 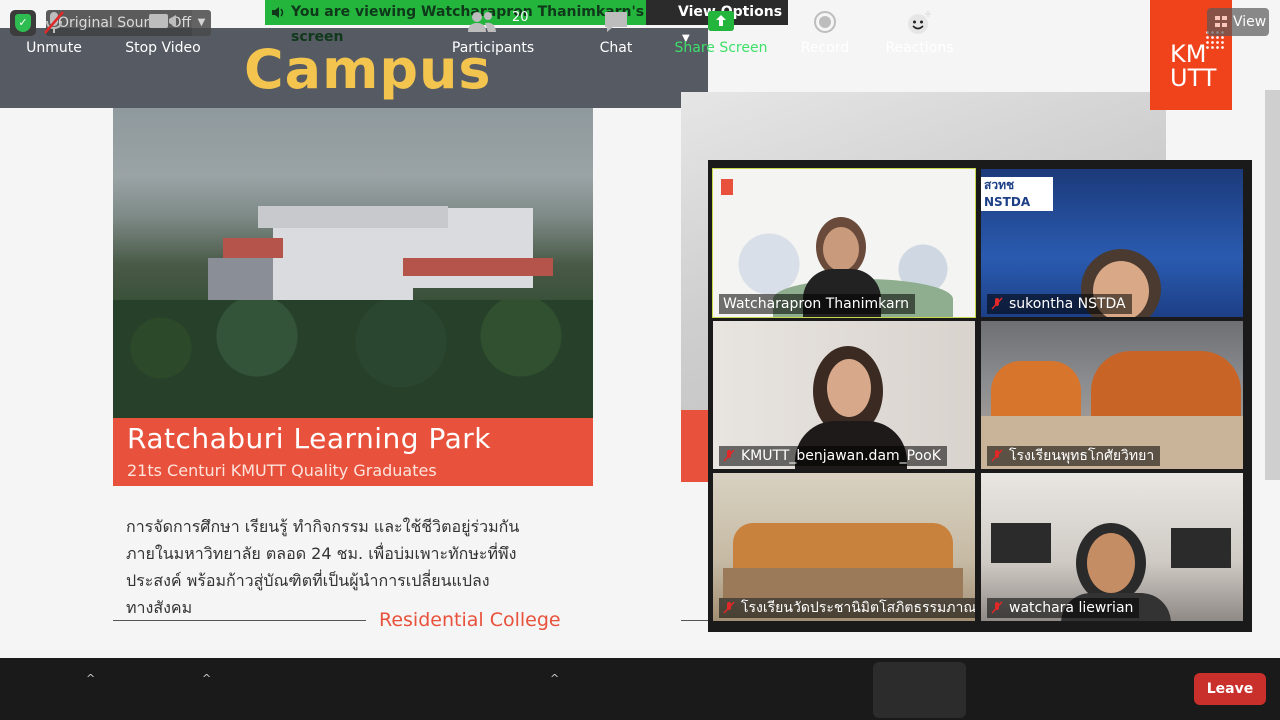 What do you see at coordinates (1221, 22) in the screenshot?
I see `grid-icon` at bounding box center [1221, 22].